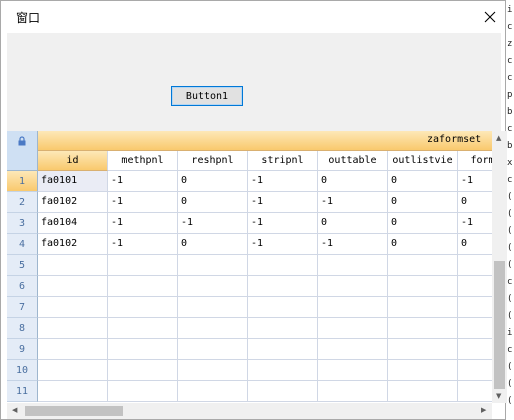 Image resolution: width=514 pixels, height=420 pixels. I want to click on row-header: 11, so click(22, 391).